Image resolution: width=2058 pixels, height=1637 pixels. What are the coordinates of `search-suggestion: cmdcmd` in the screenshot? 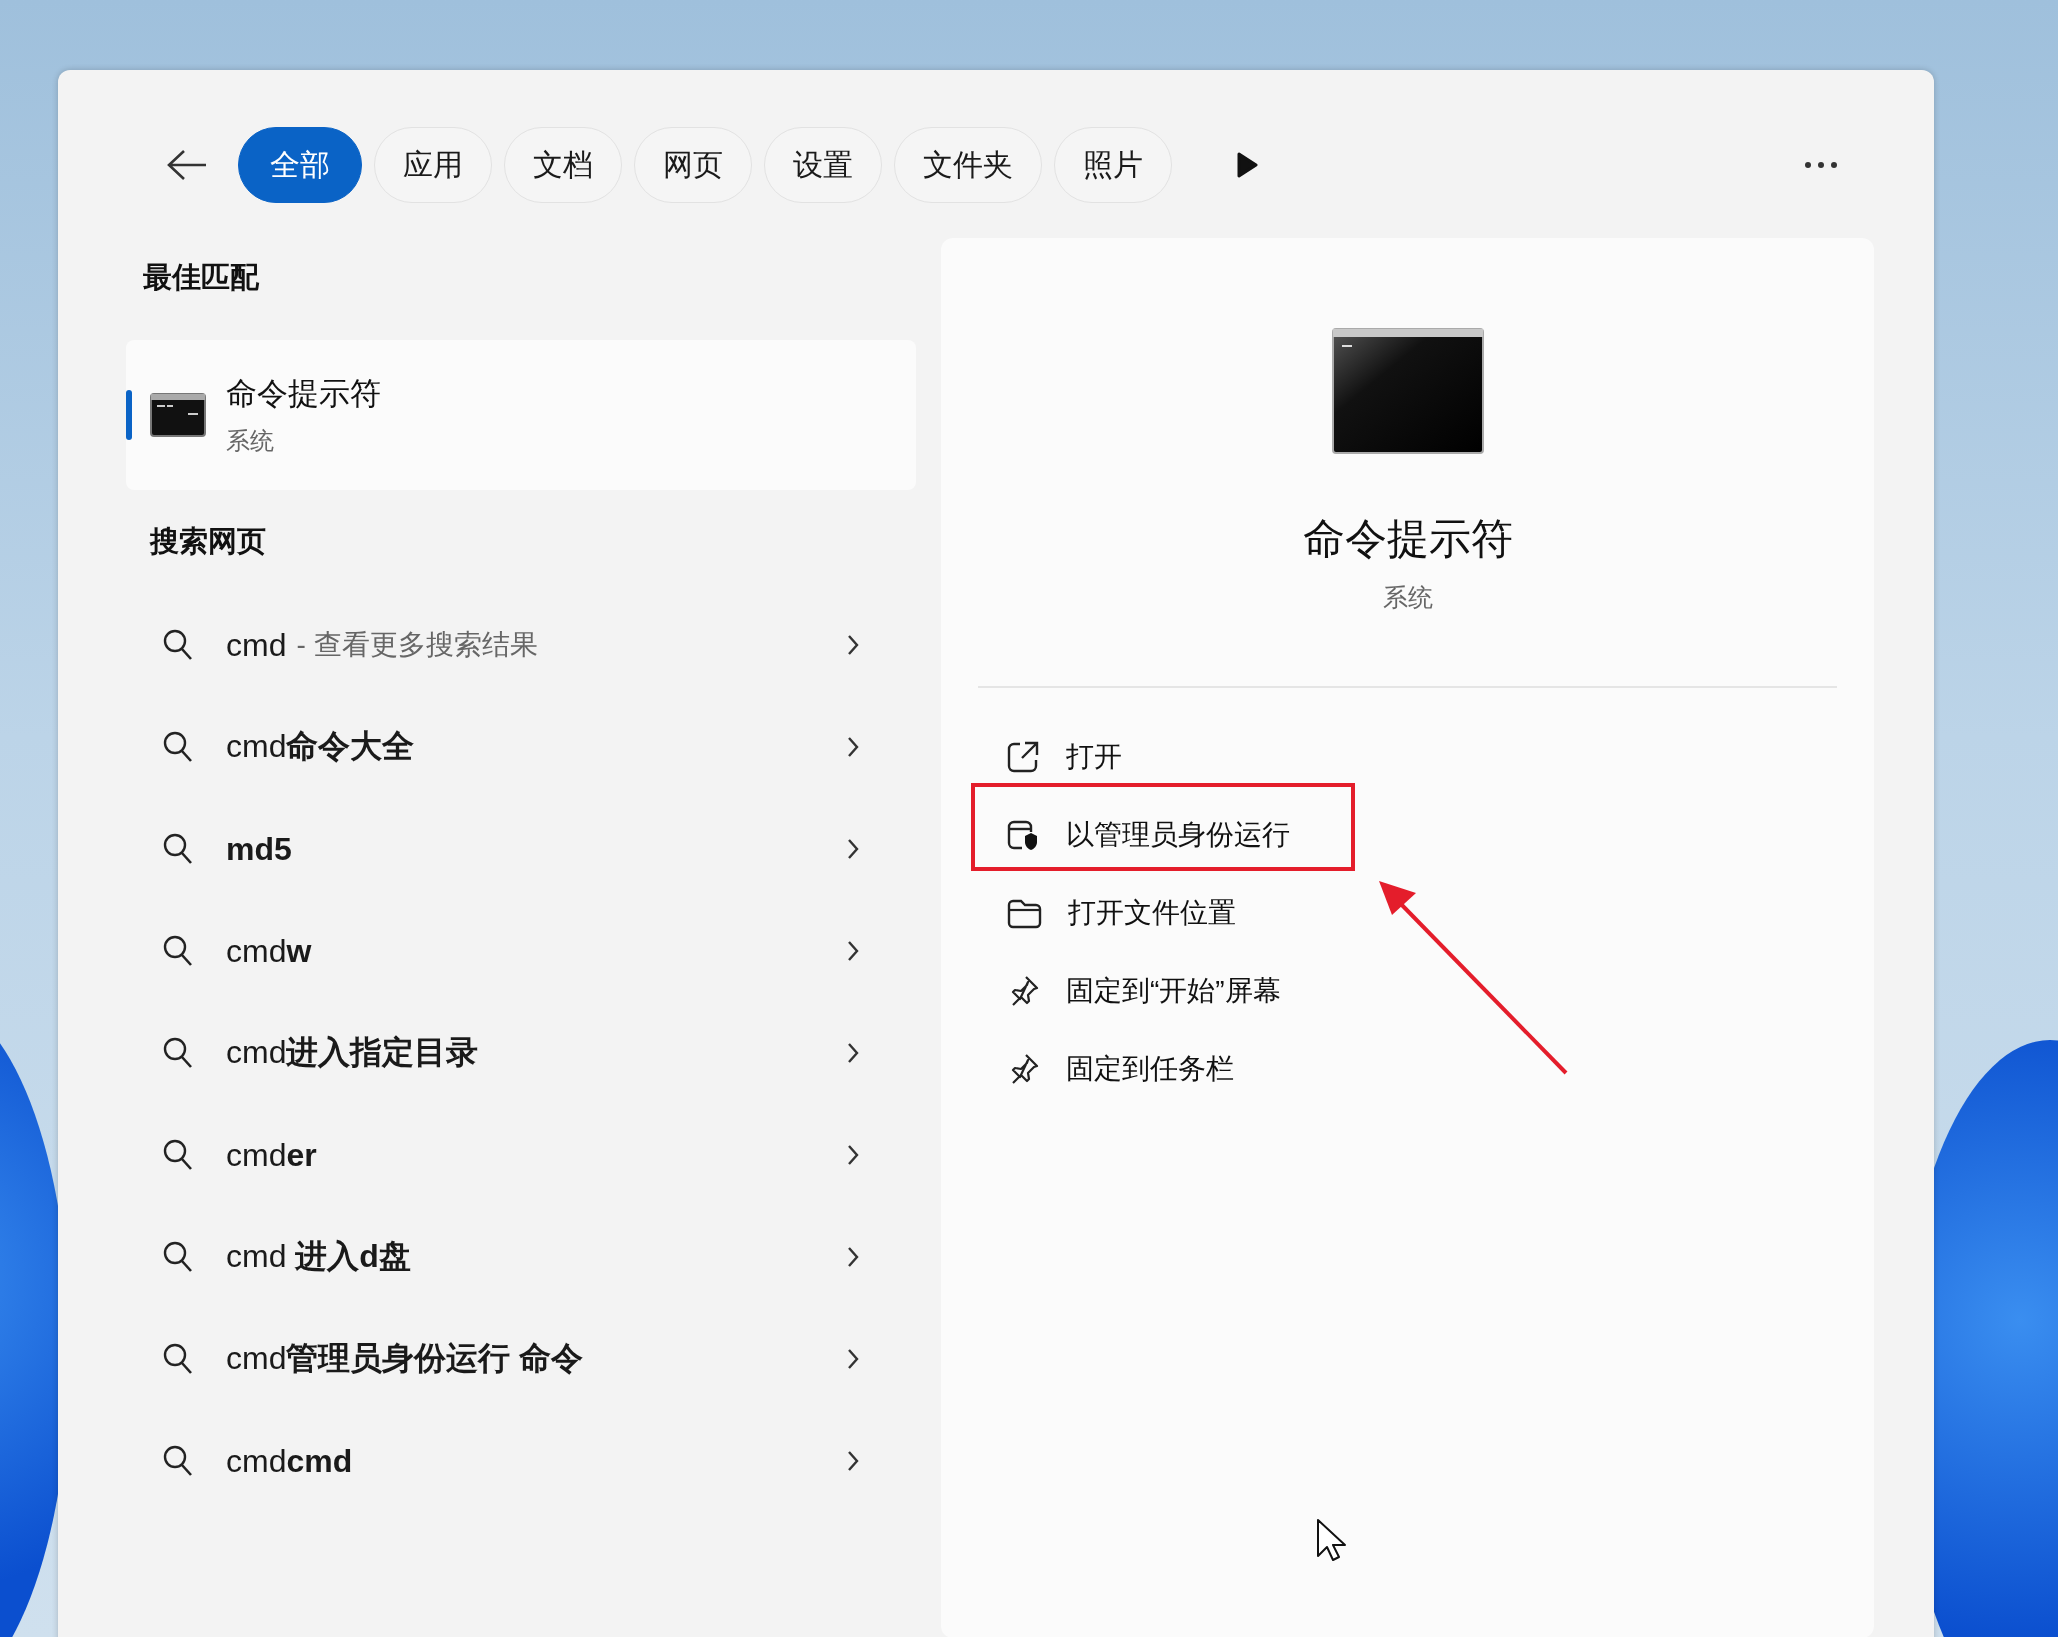 It's located at (289, 1461).